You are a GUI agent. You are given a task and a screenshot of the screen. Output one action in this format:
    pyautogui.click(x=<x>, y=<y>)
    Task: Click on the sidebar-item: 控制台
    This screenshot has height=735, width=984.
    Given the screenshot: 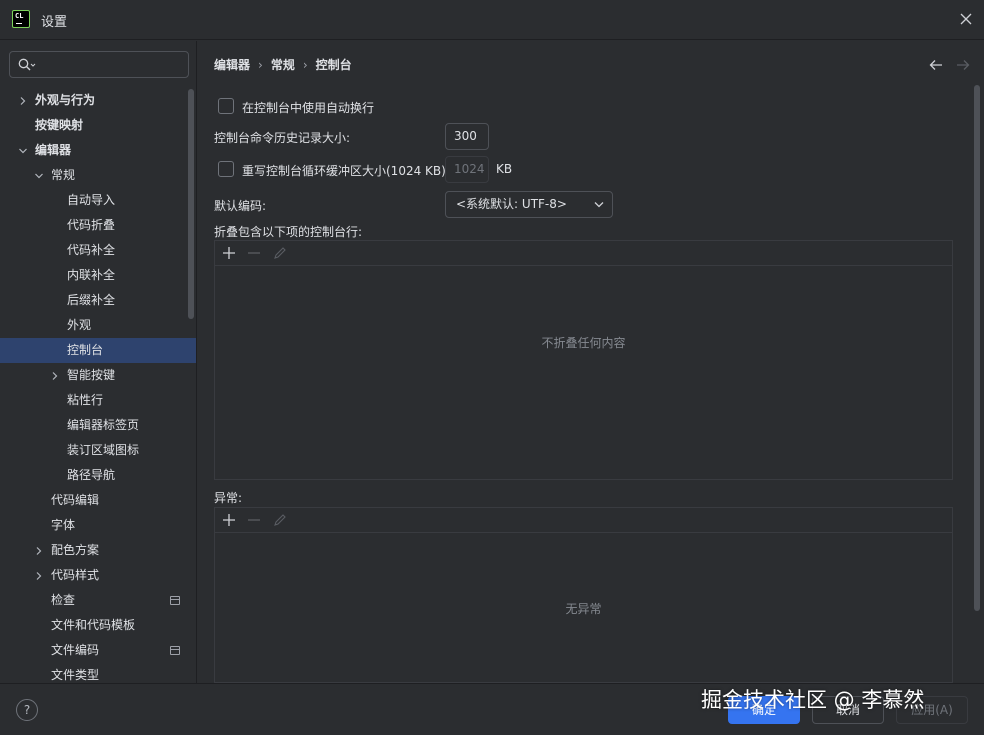 What is the action you would take?
    pyautogui.click(x=98, y=350)
    